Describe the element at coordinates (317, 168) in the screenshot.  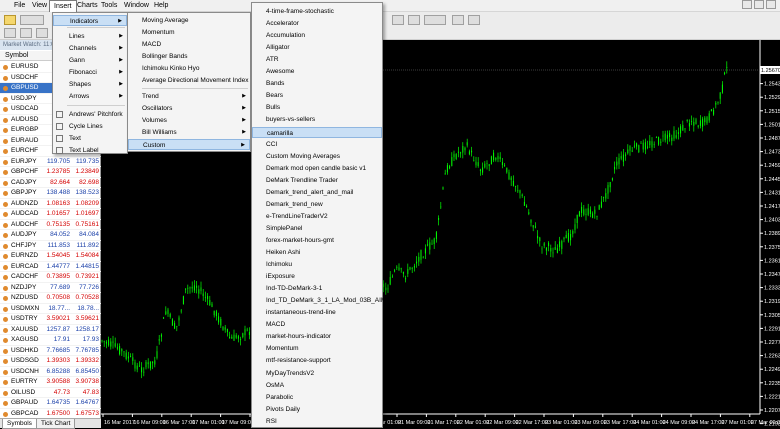
I see `custom-indicator-item: Demark mod open candle basic v1` at that location.